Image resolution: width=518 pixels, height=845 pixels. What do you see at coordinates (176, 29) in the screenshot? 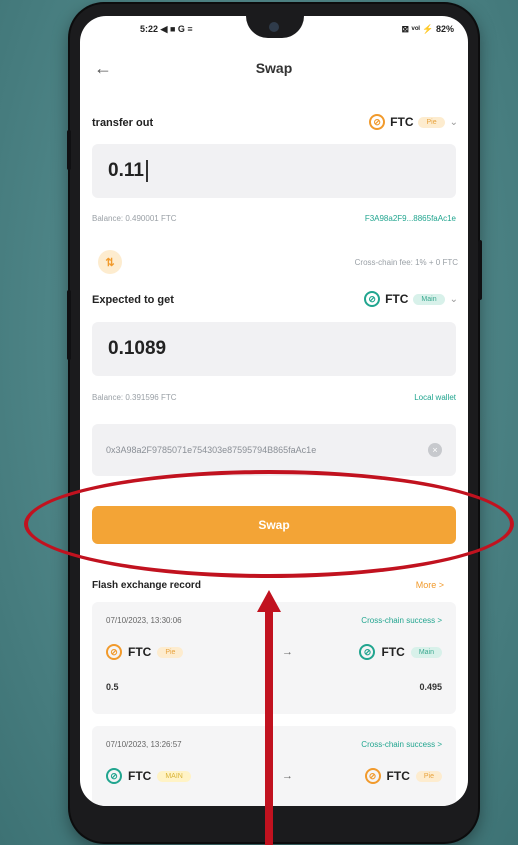
I see `status-icons-left: ◀ ■ G ≡` at bounding box center [176, 29].